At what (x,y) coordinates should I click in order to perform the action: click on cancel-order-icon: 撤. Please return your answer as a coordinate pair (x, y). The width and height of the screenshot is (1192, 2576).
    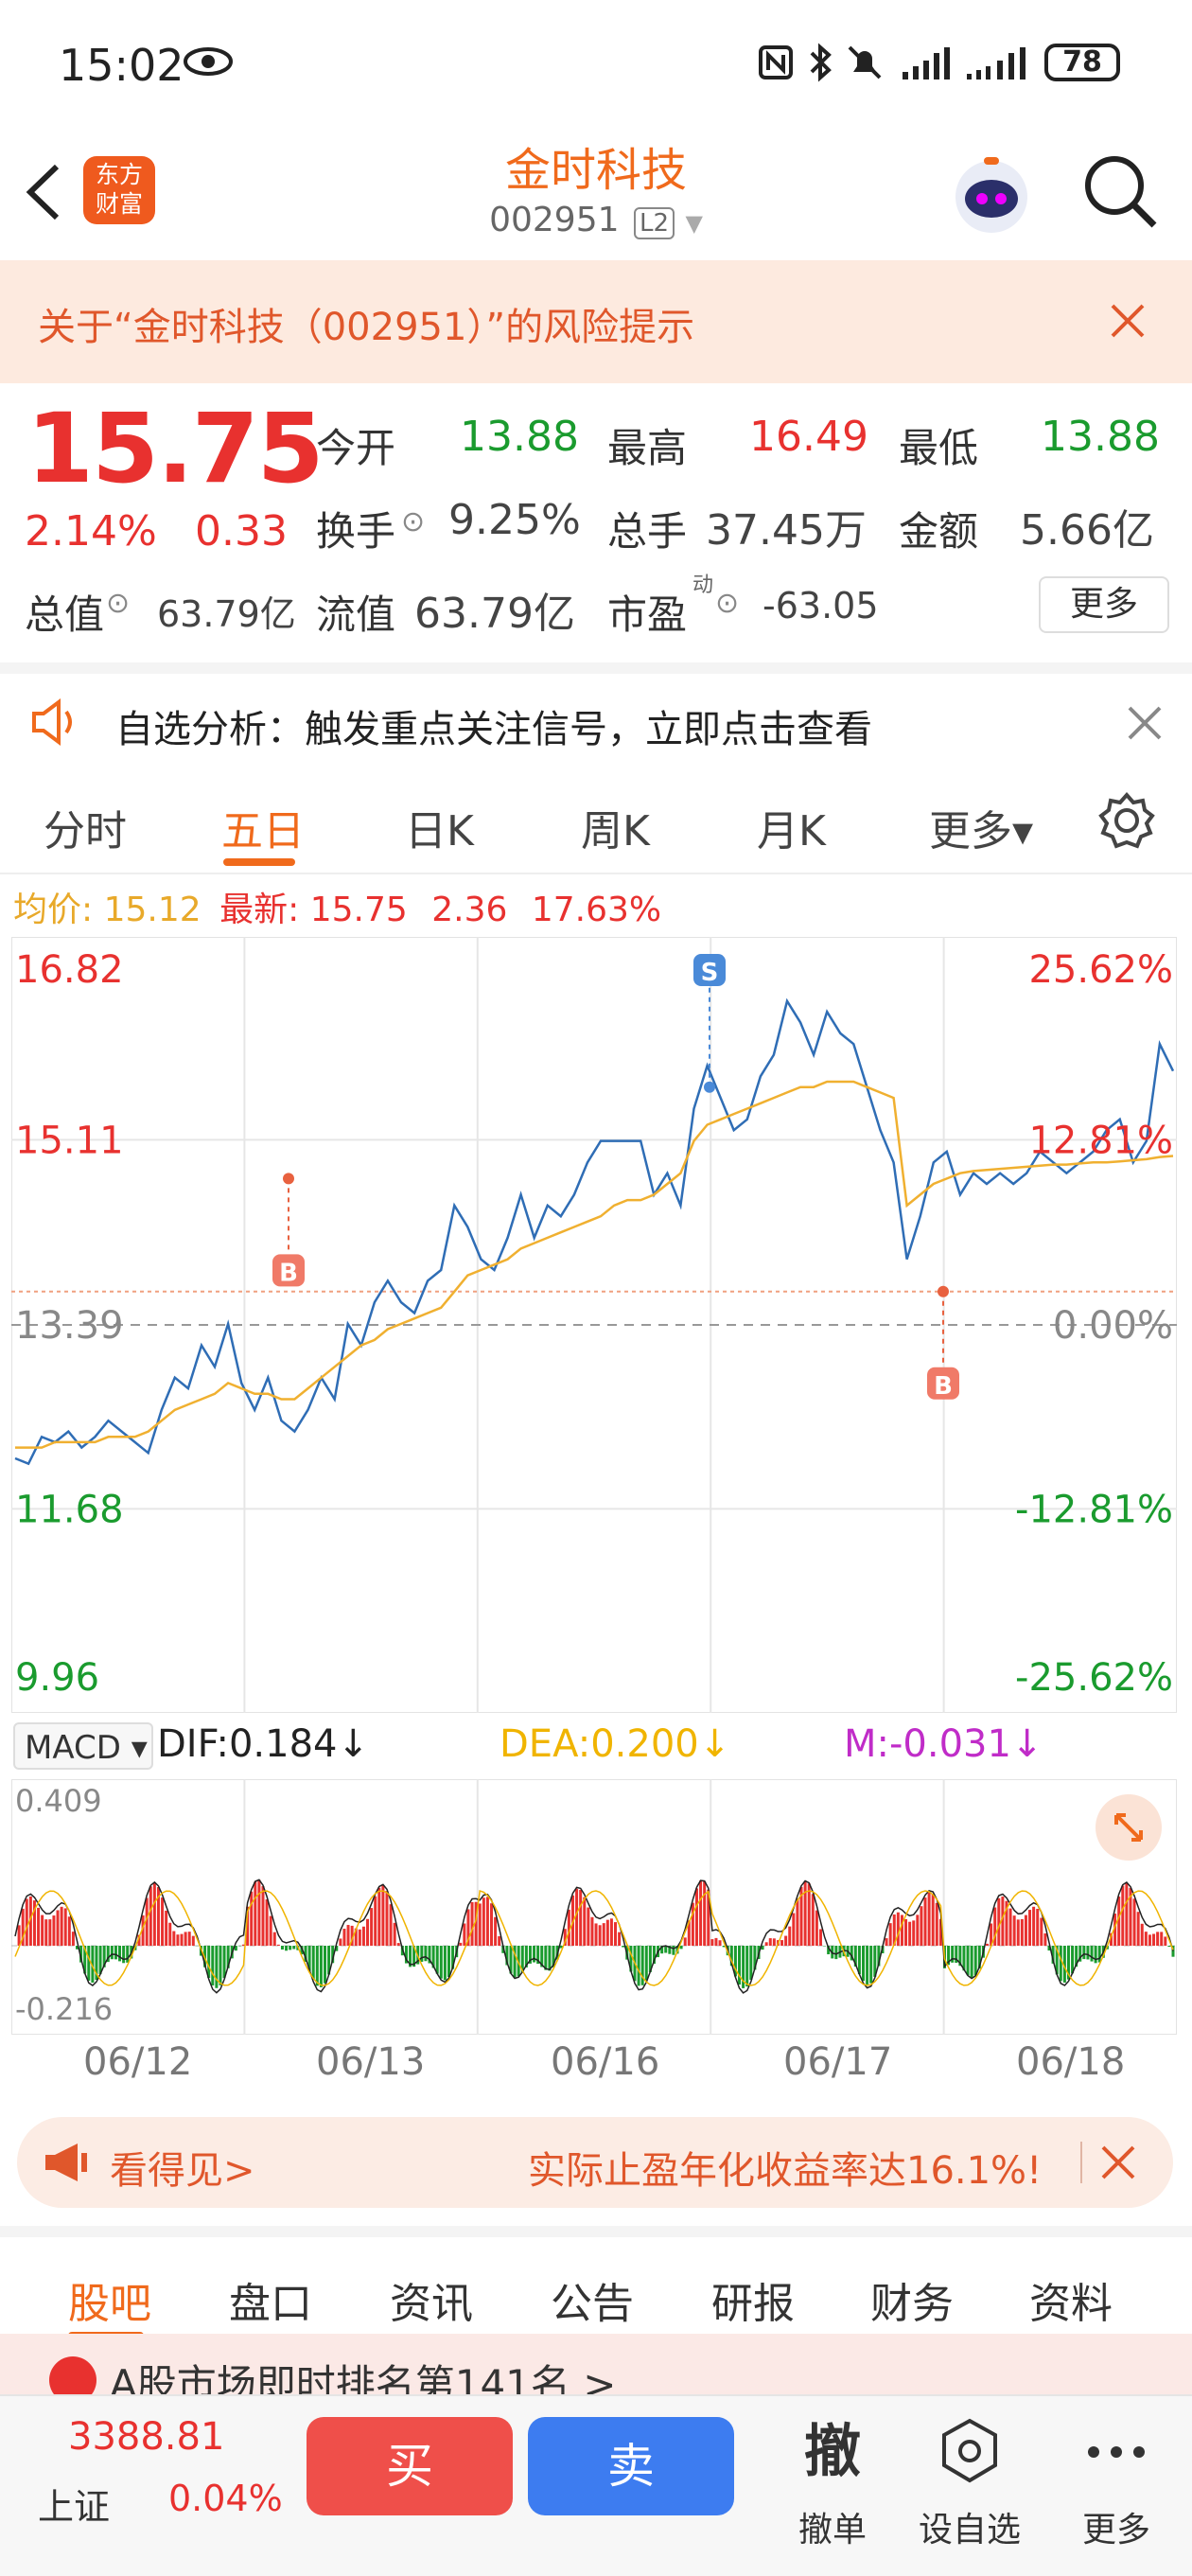
    Looking at the image, I should click on (832, 2447).